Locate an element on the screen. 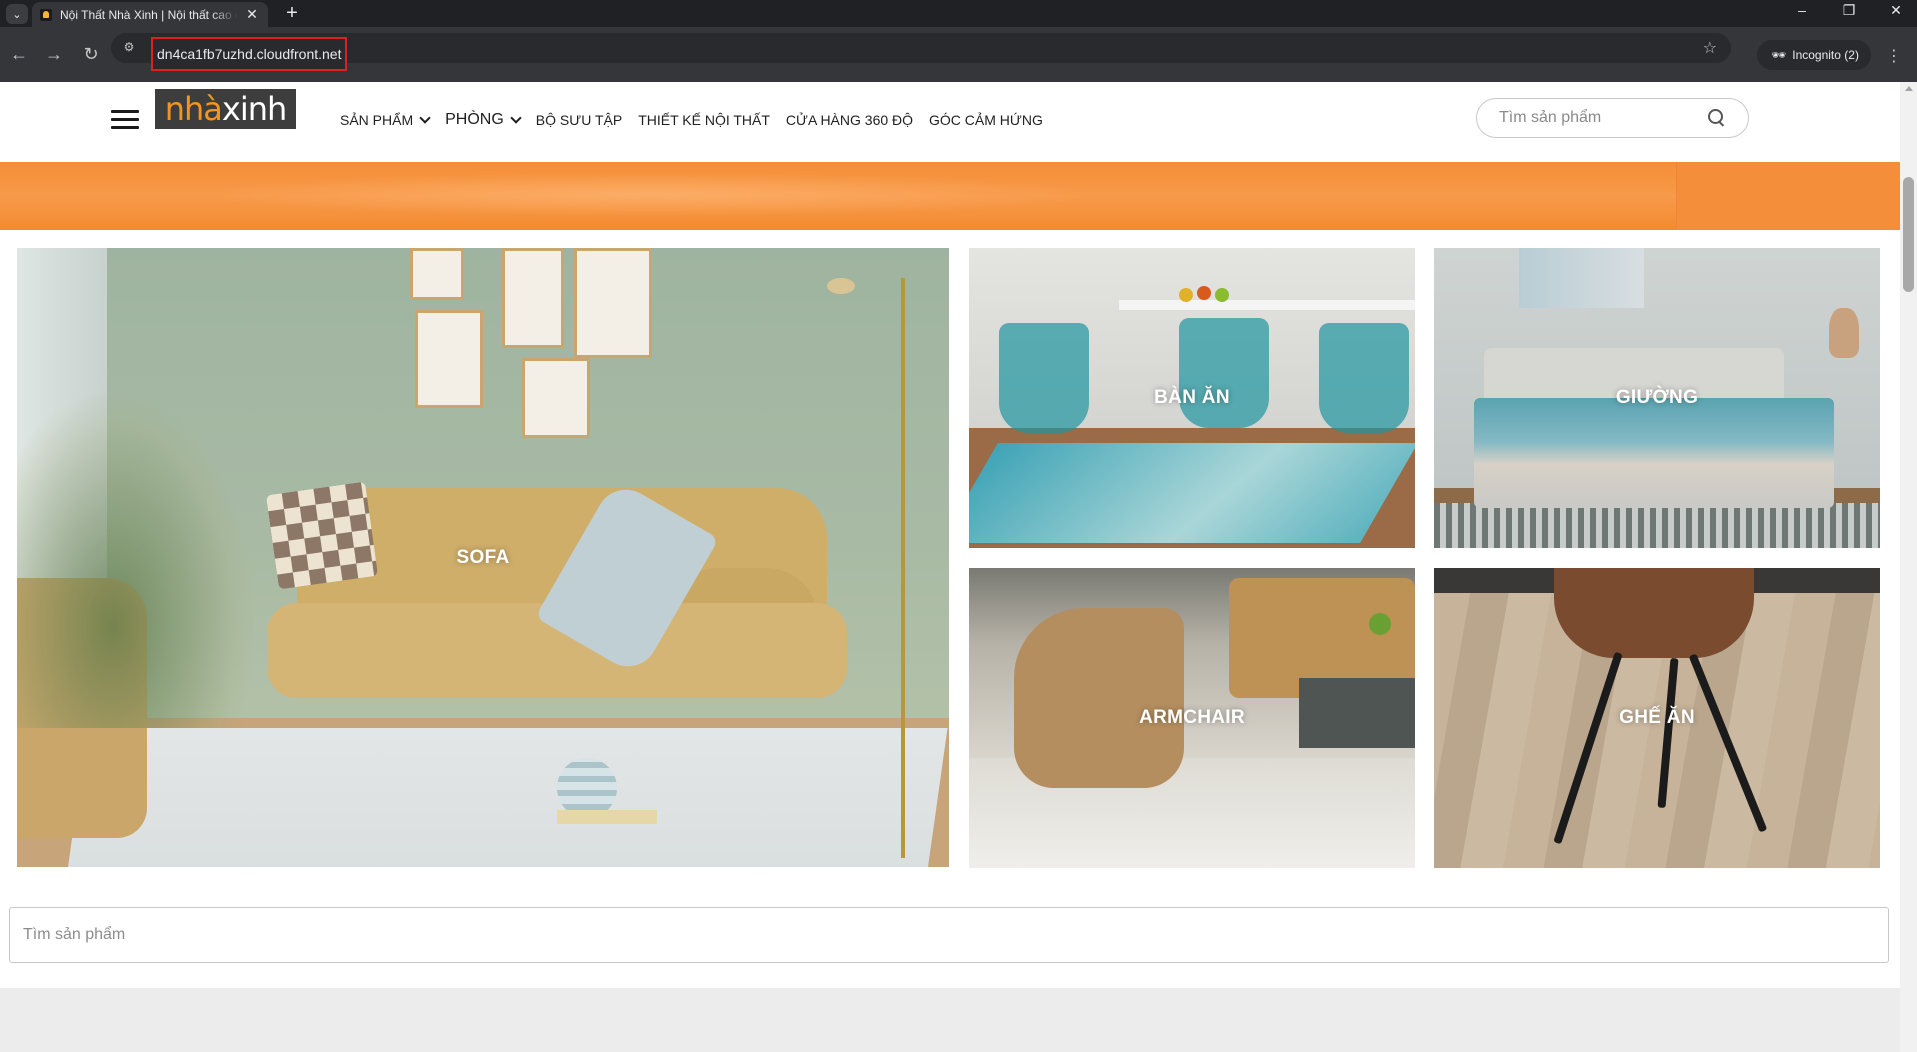 The image size is (1917, 1052). category-label: BÀN ĂN is located at coordinates (1192, 397).